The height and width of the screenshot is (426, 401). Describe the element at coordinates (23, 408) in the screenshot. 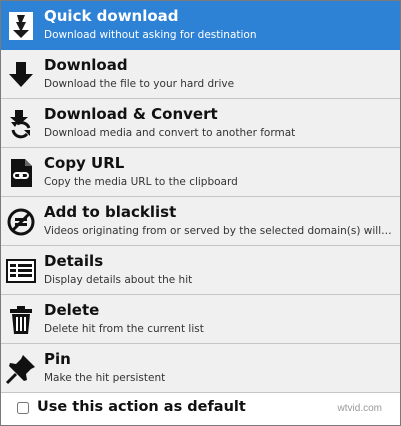

I see `use-as-default-checkbox` at that location.